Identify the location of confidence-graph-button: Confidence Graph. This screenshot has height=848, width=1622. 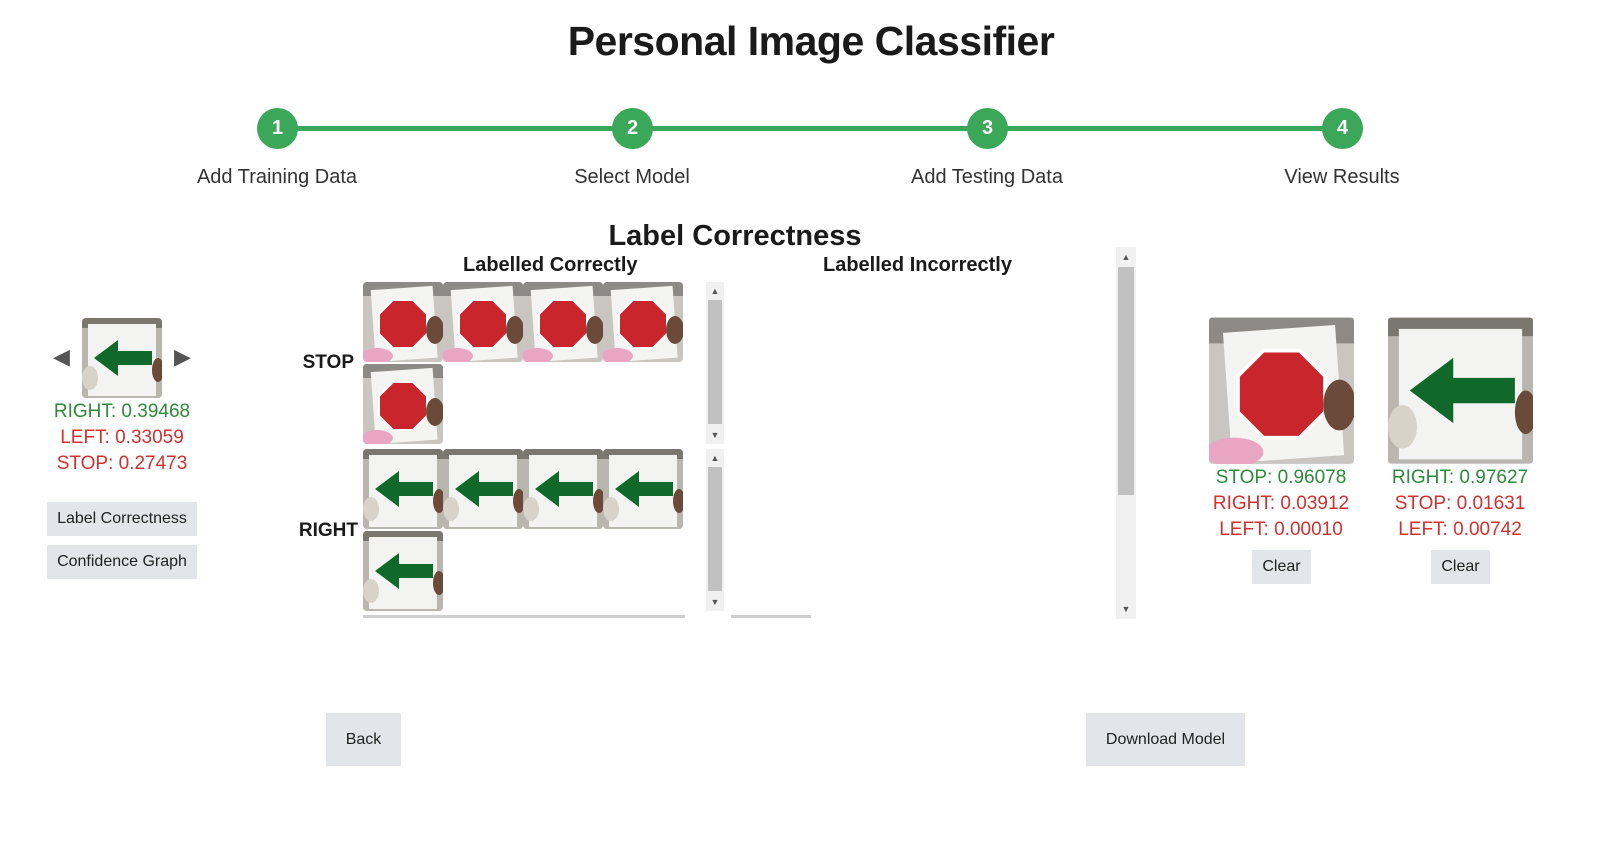
(122, 562).